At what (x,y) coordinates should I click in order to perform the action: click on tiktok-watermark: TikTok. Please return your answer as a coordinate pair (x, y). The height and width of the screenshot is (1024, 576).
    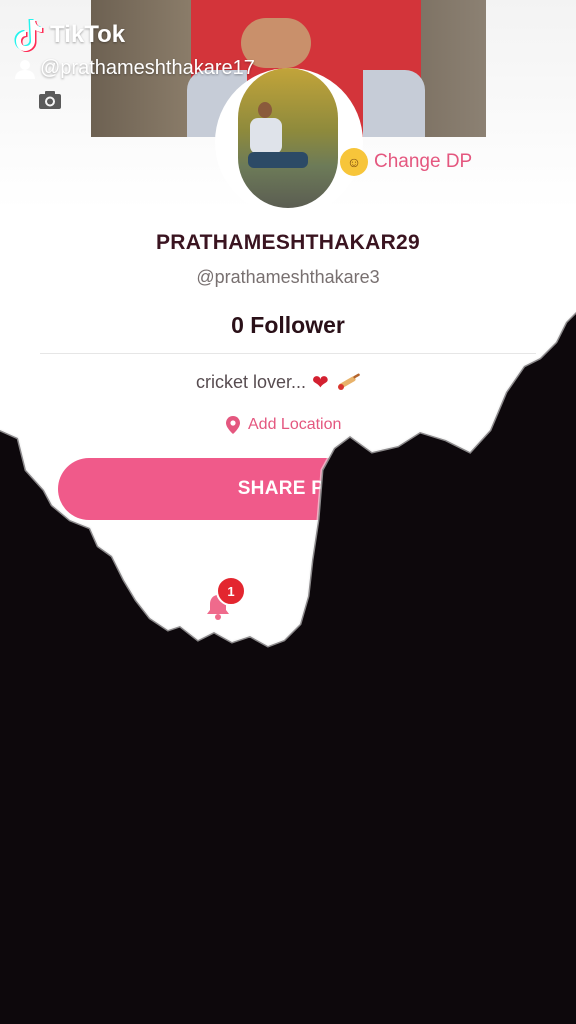
    Looking at the image, I should click on (69, 35).